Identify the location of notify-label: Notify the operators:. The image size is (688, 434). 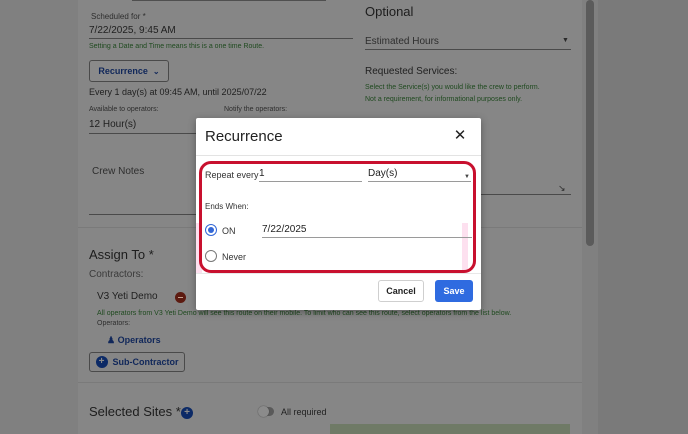
(256, 109).